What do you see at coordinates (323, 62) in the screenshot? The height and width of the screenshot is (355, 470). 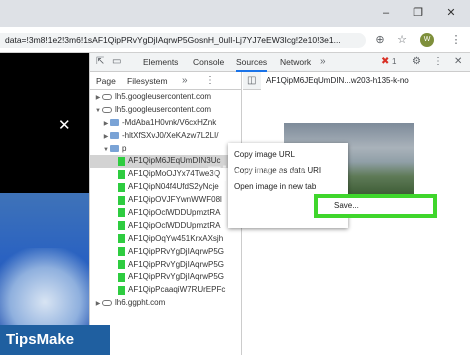 I see `more-tabs-icon: »` at bounding box center [323, 62].